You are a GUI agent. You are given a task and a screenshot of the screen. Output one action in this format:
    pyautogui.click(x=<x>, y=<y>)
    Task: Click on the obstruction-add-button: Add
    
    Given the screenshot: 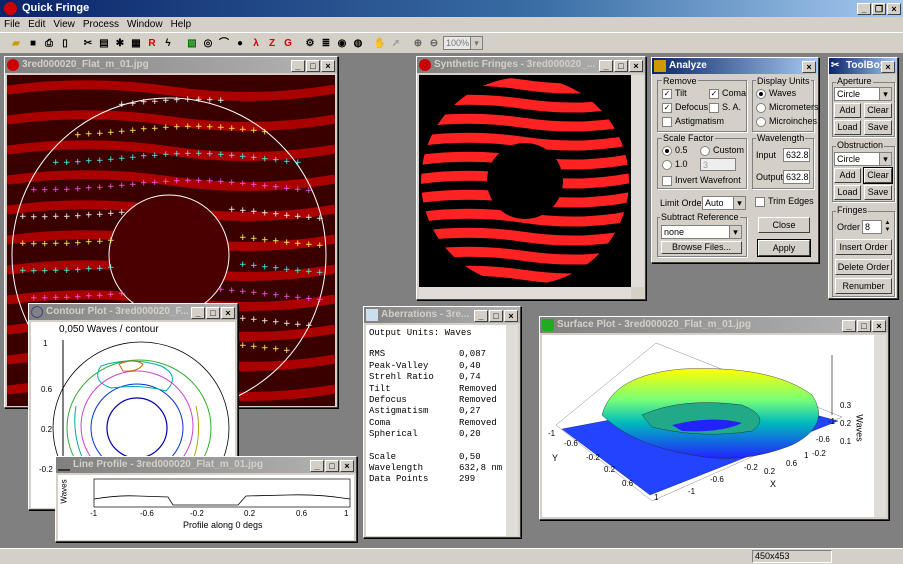 What is the action you would take?
    pyautogui.click(x=847, y=175)
    